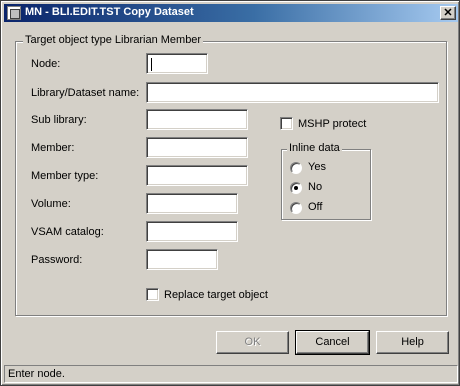 The image size is (460, 386). I want to click on close-button: ✕, so click(448, 13).